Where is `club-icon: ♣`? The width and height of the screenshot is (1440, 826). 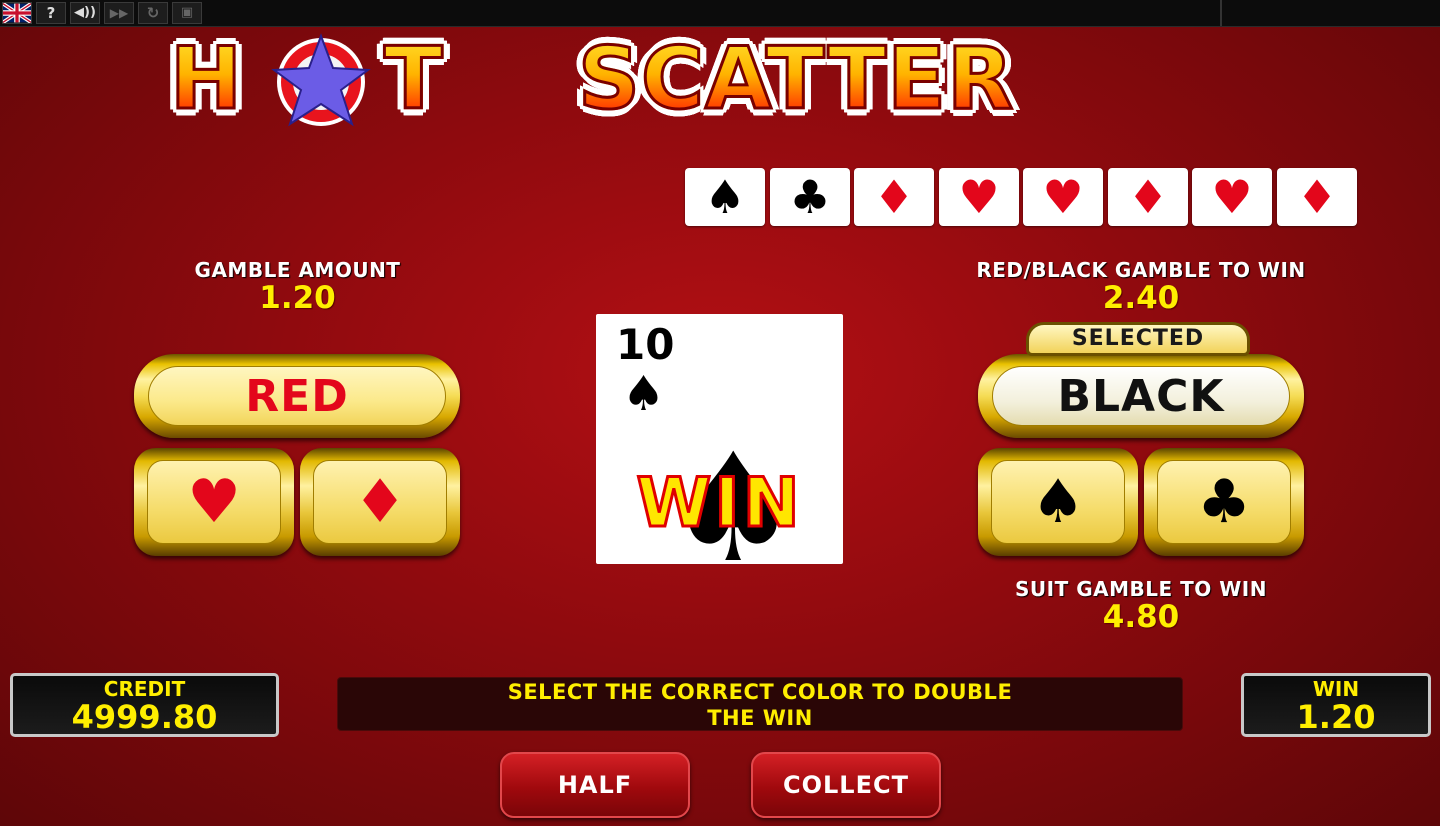
club-icon: ♣ is located at coordinates (1224, 502).